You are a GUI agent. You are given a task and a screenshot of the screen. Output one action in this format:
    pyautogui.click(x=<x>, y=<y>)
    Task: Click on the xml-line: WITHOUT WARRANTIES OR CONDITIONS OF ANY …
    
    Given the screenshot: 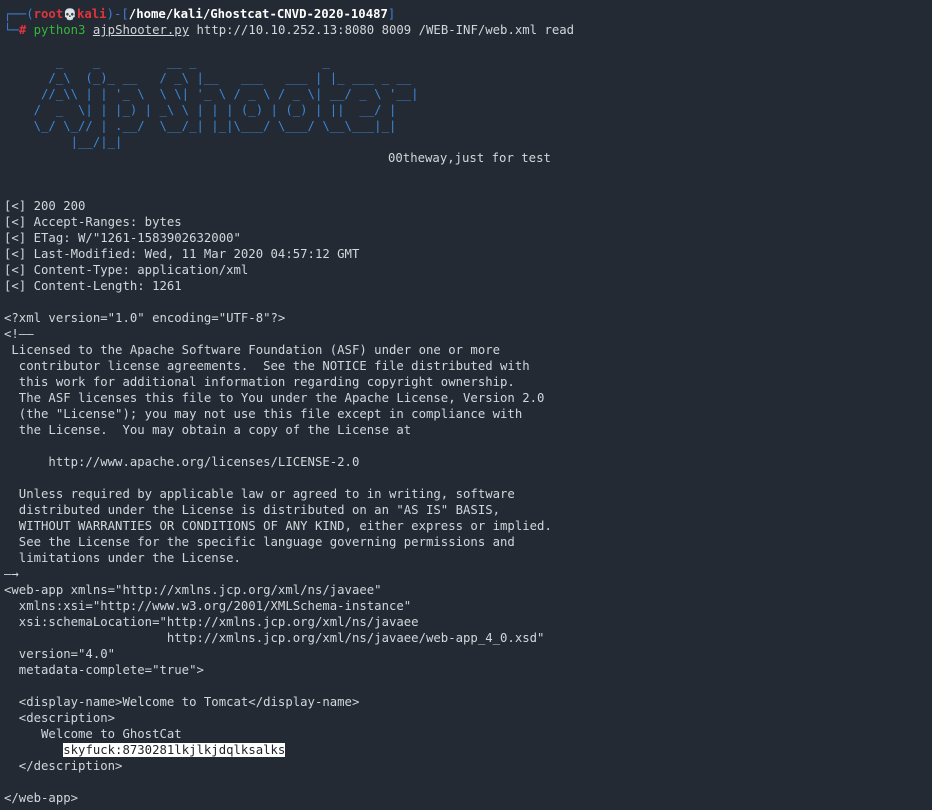 What is the action you would take?
    pyautogui.click(x=278, y=526)
    